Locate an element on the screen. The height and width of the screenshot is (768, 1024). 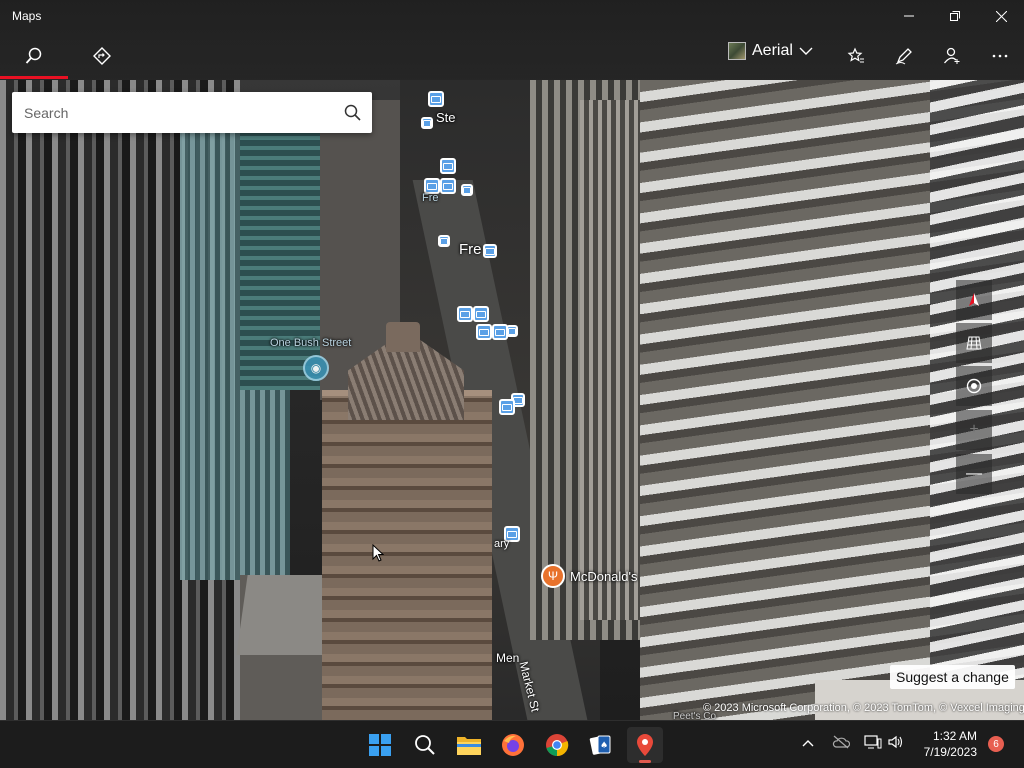
chrome-button is located at coordinates (557, 745).